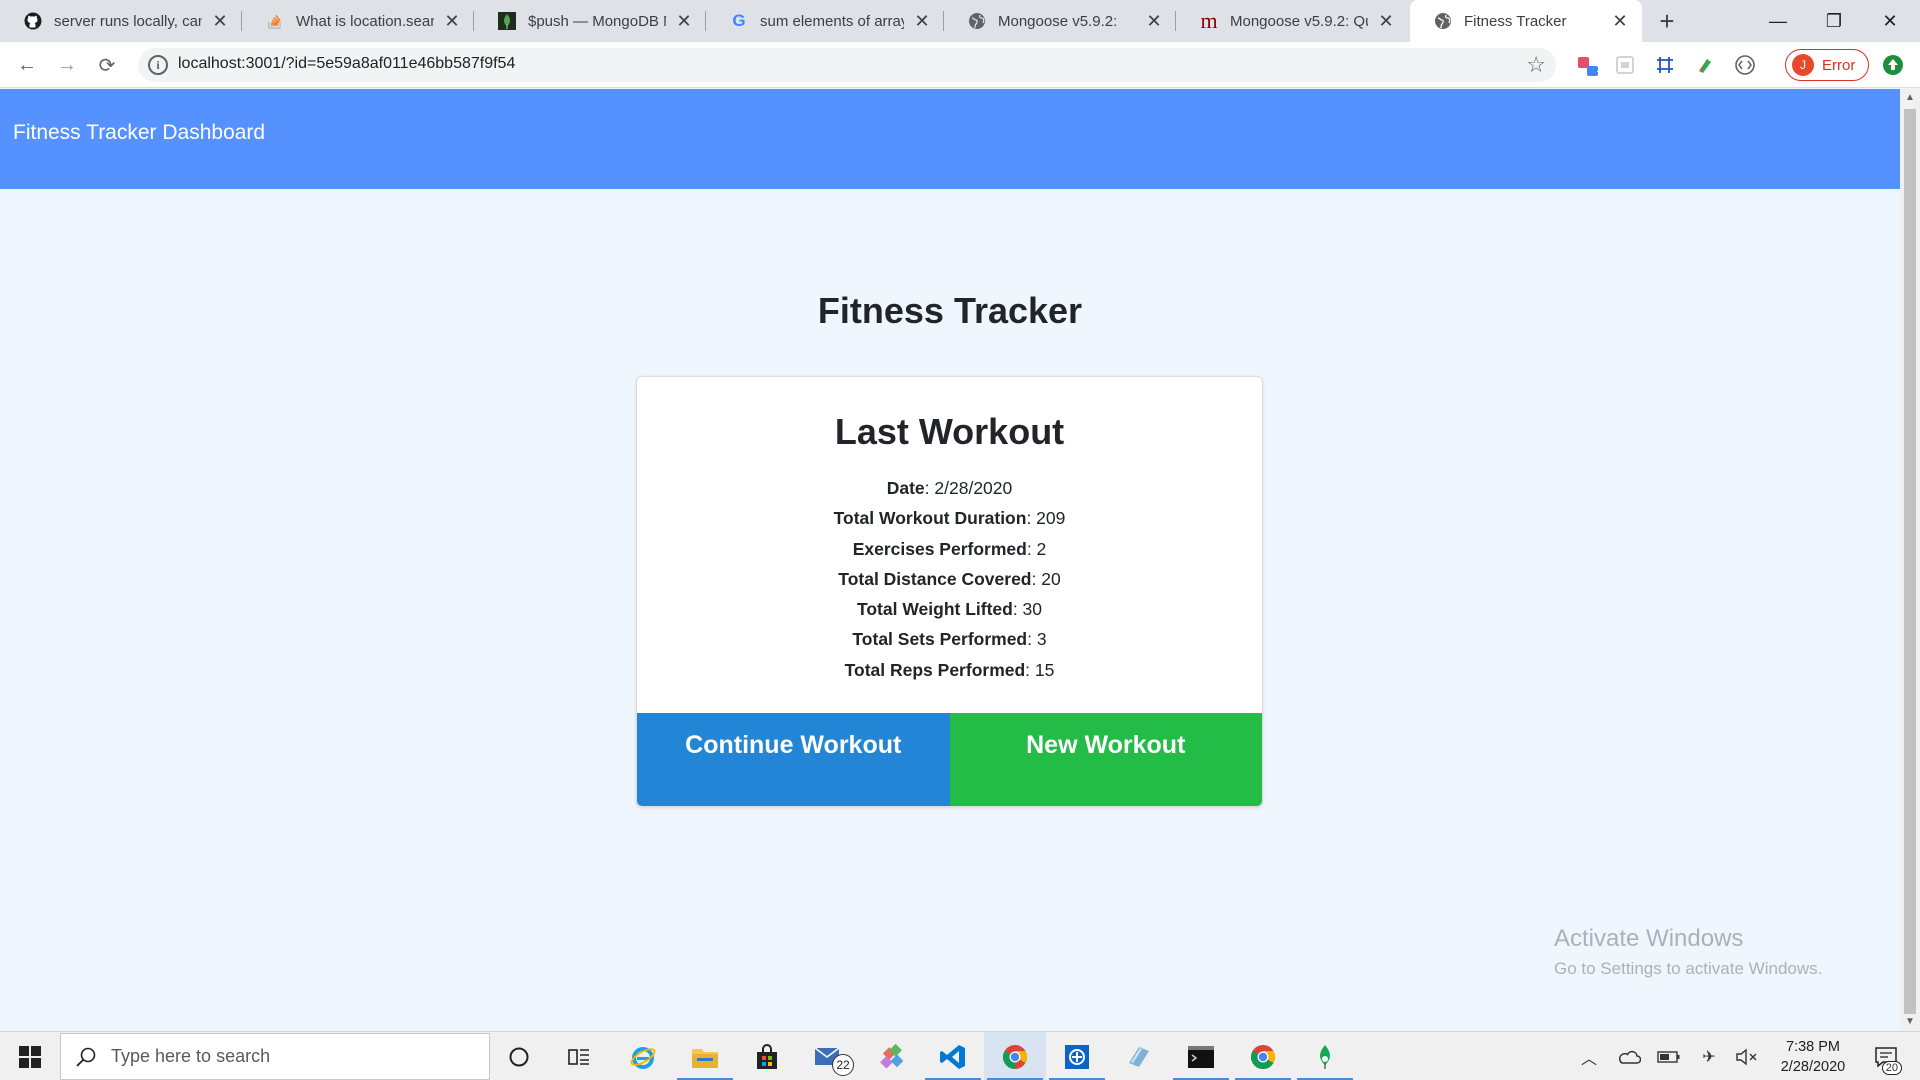  Describe the element at coordinates (519, 1056) in the screenshot. I see `cortana-circle-icon` at that location.